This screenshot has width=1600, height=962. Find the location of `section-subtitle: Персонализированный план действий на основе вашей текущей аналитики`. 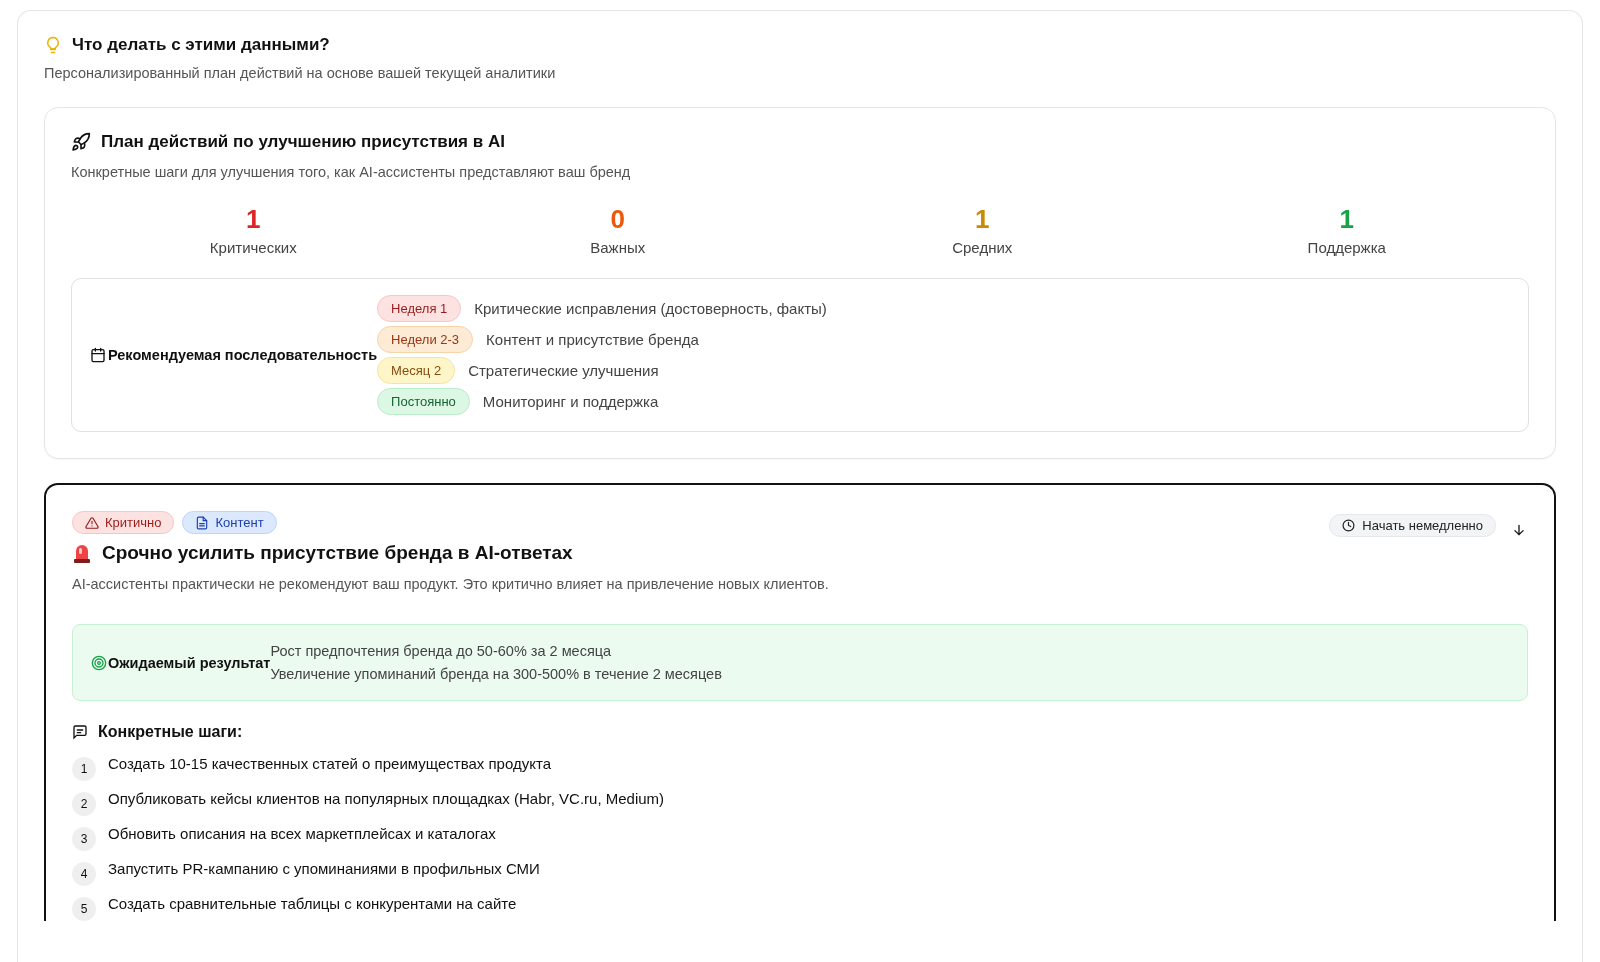

section-subtitle: Персонализированный план действий на основе вашей текущей аналитики is located at coordinates (300, 73).